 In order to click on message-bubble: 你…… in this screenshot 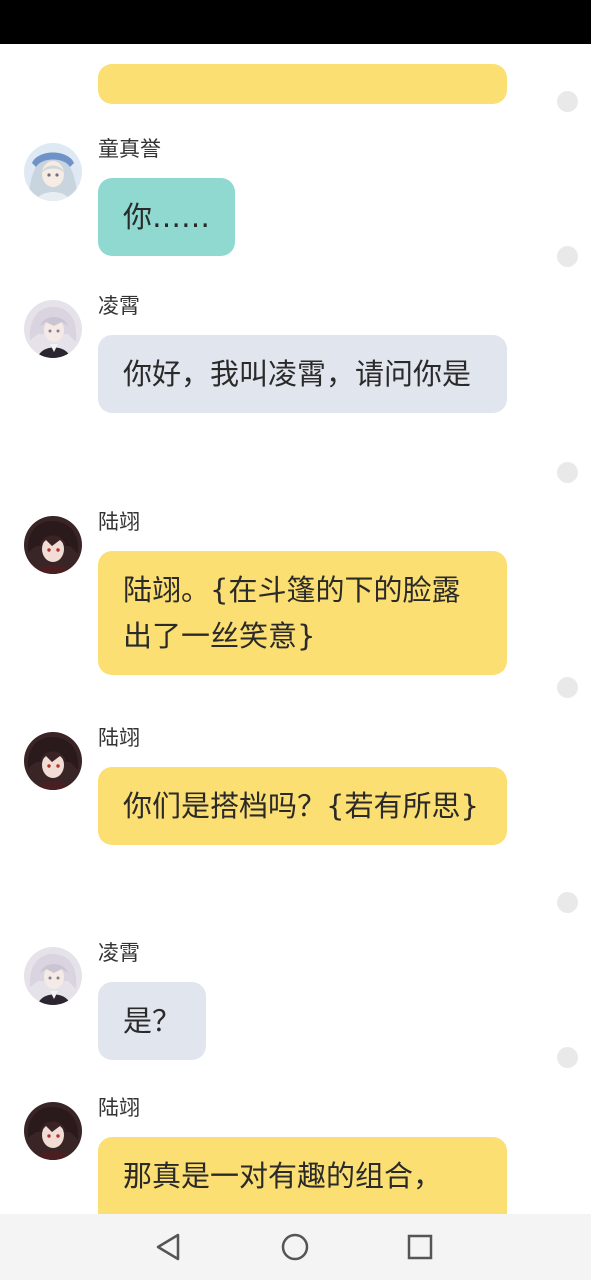, I will do `click(167, 217)`.